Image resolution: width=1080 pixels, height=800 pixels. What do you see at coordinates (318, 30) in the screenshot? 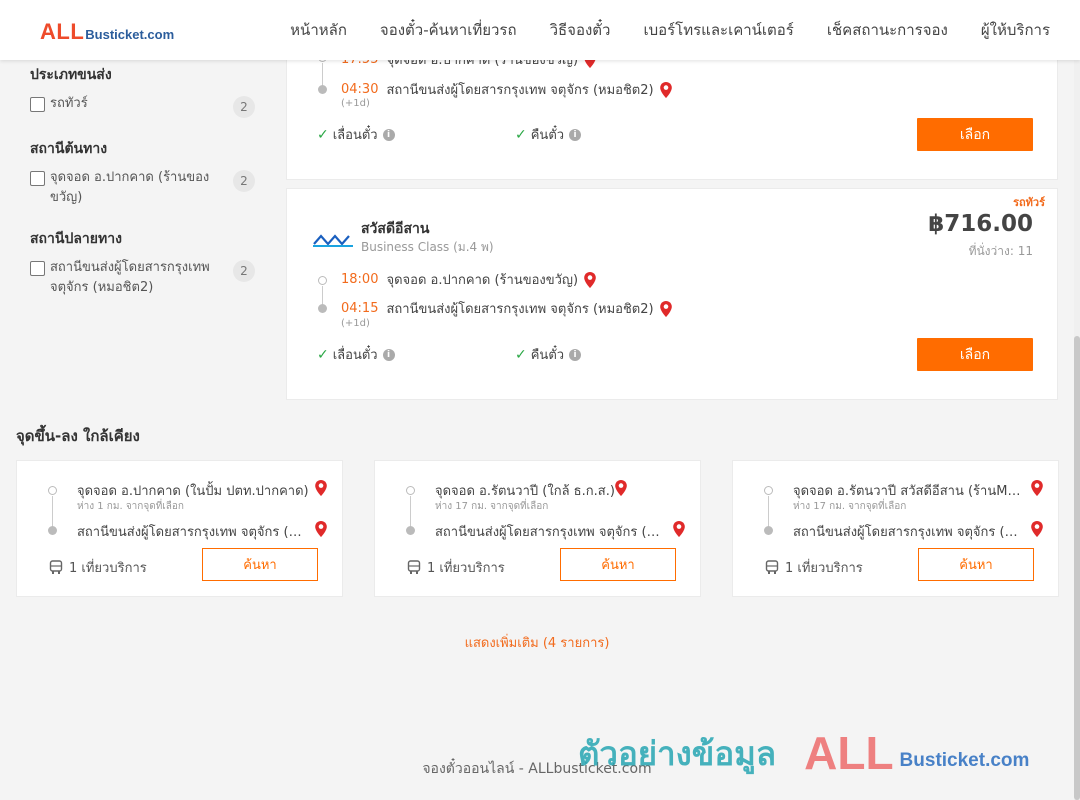
I see `nav-home: หน้าหลัก` at bounding box center [318, 30].